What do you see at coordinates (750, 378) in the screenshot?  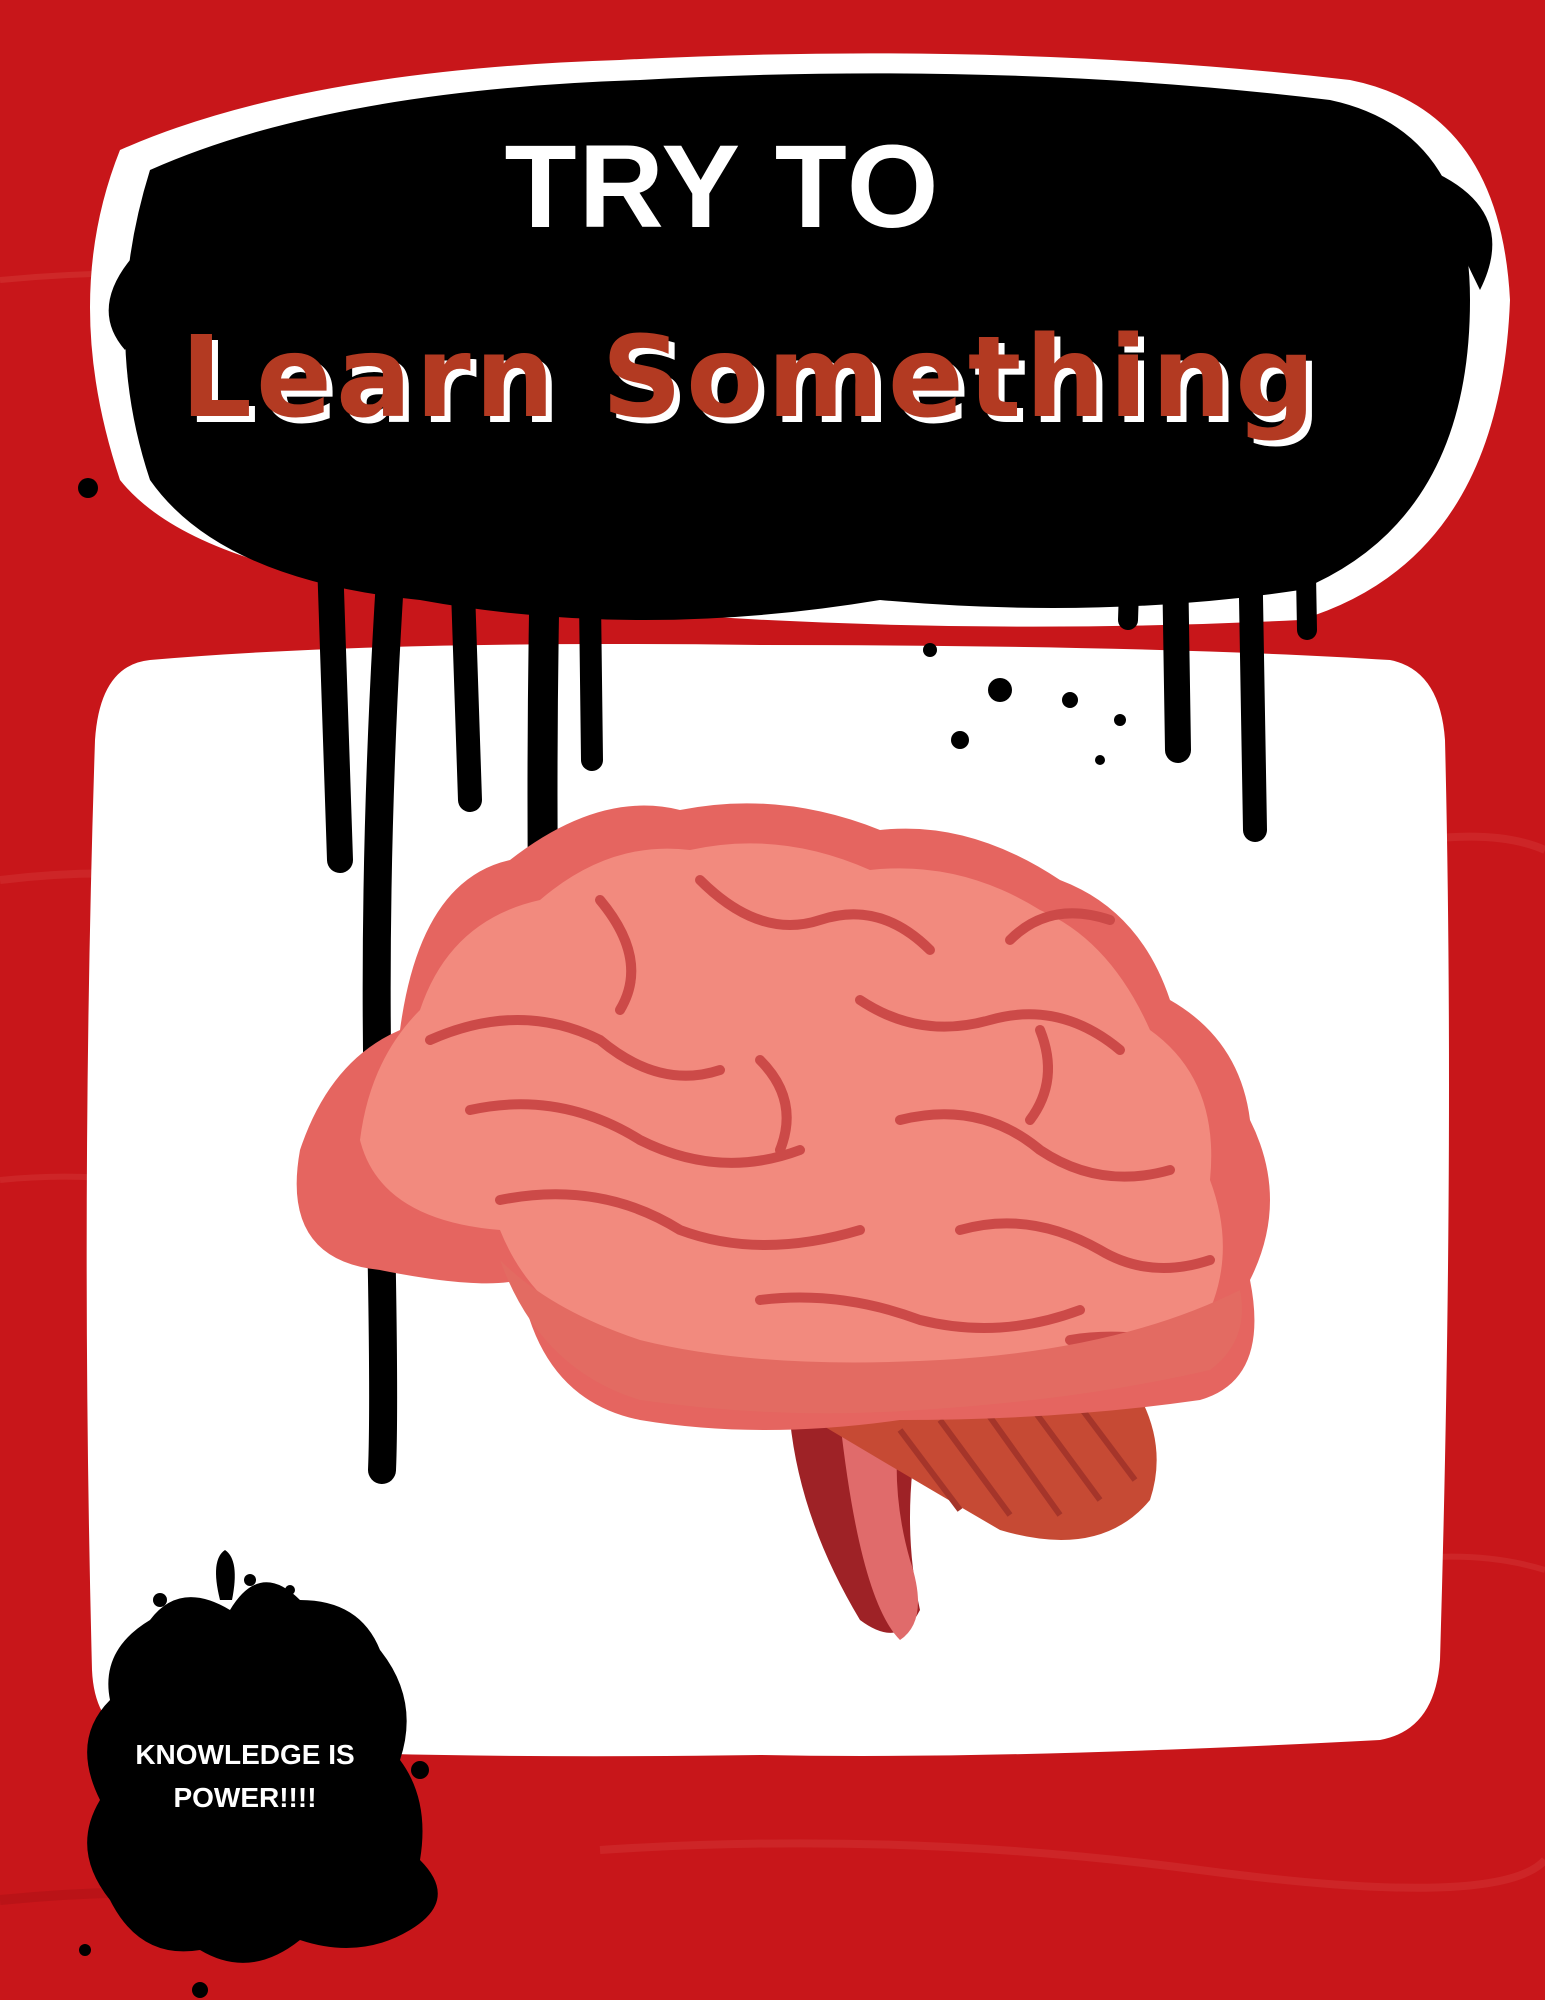 I see `title-line-2: Learn Something` at bounding box center [750, 378].